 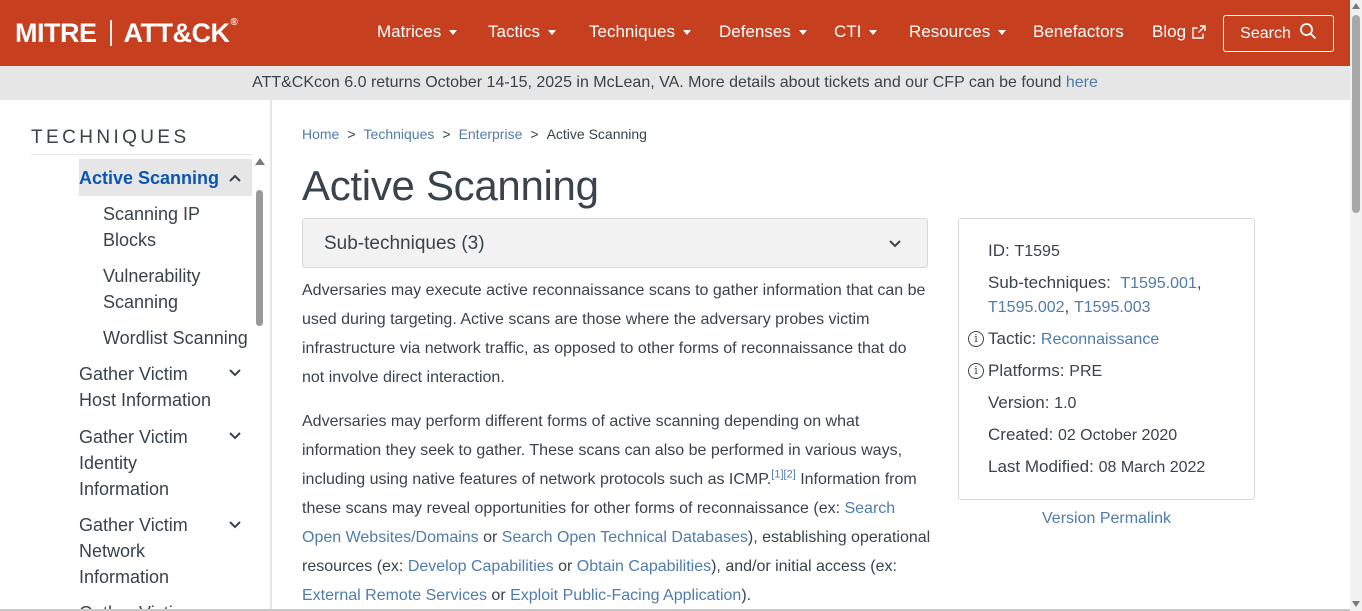 I want to click on scroll-up-arrow-icon, so click(x=1356, y=6).